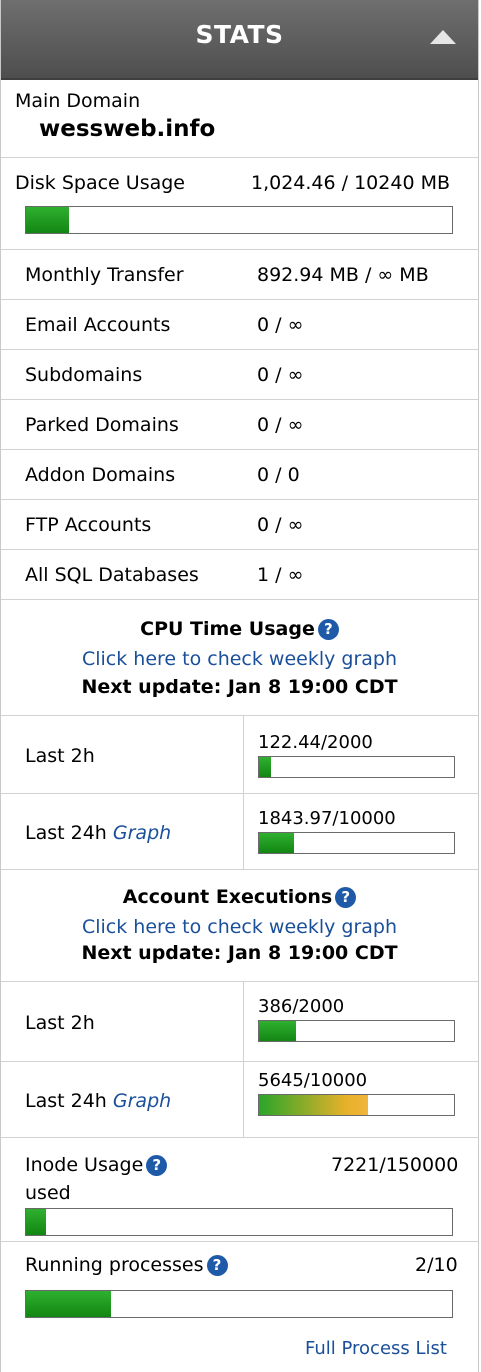 The width and height of the screenshot is (481, 1372). What do you see at coordinates (100, 183) in the screenshot?
I see `disk-space-label: Disk Space Usage` at bounding box center [100, 183].